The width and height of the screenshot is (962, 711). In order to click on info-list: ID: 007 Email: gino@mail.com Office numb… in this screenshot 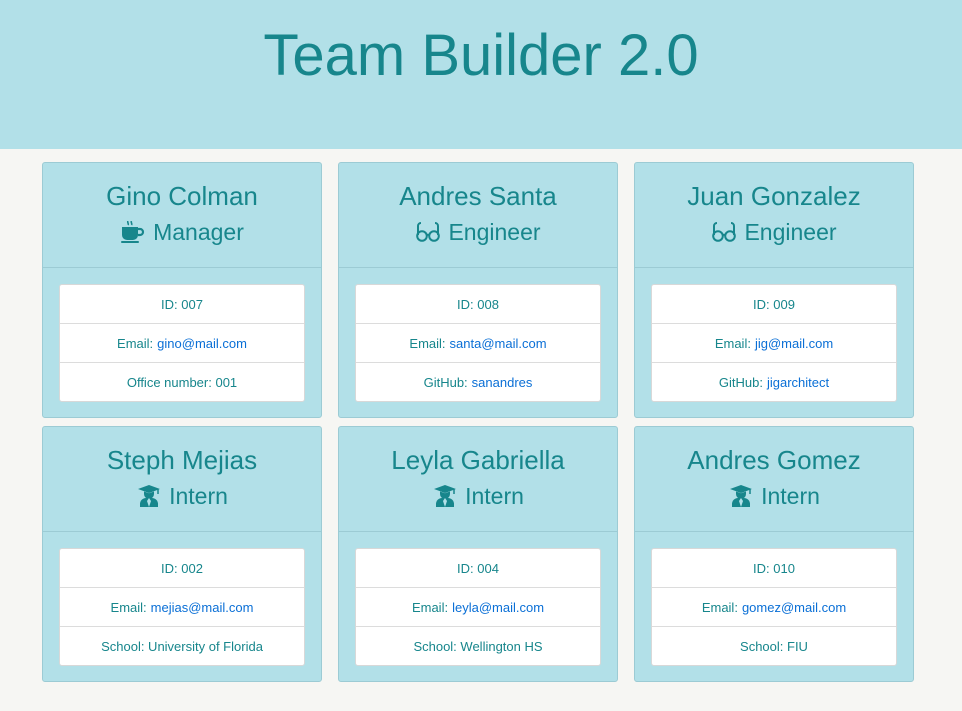, I will do `click(182, 343)`.